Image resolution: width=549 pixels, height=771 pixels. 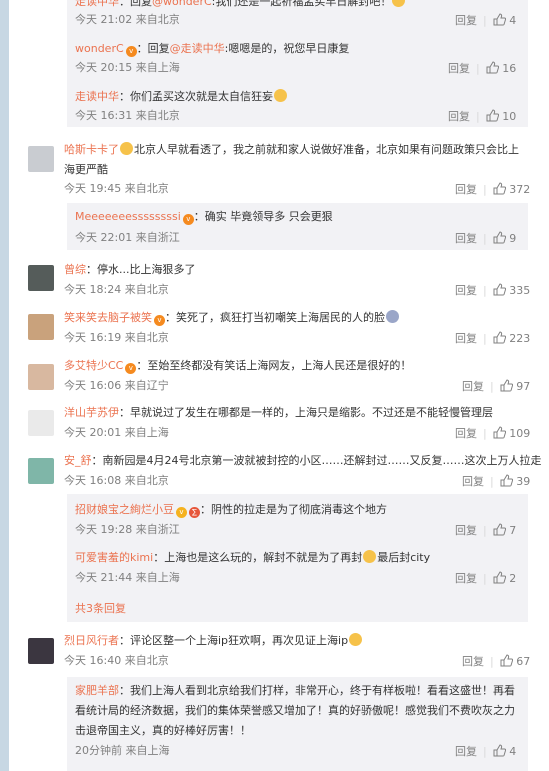 I want to click on comment-body: ：至始至终都没有笑话上海网友，上海人民还是很好的！, so click(x=274, y=365).